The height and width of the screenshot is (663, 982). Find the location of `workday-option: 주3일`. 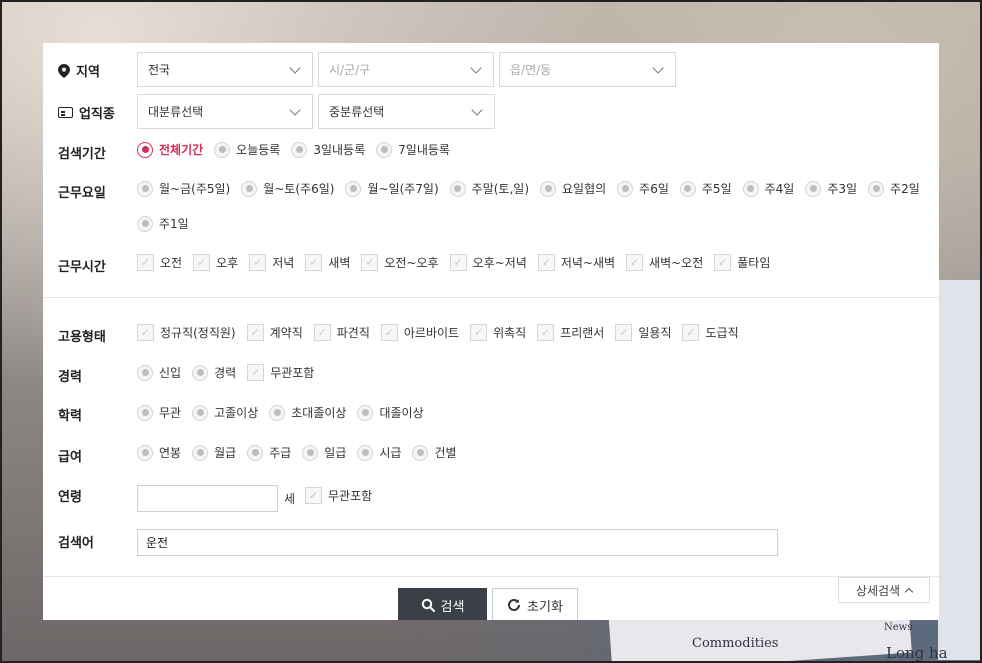

workday-option: 주3일 is located at coordinates (831, 188).